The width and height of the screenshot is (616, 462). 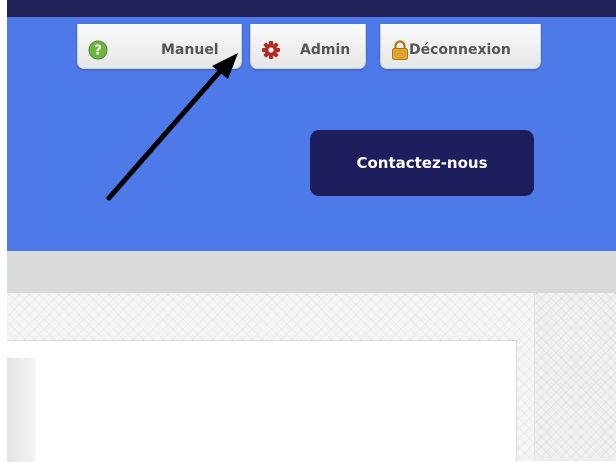 I want to click on admin-tab-label: Admin, so click(x=325, y=50).